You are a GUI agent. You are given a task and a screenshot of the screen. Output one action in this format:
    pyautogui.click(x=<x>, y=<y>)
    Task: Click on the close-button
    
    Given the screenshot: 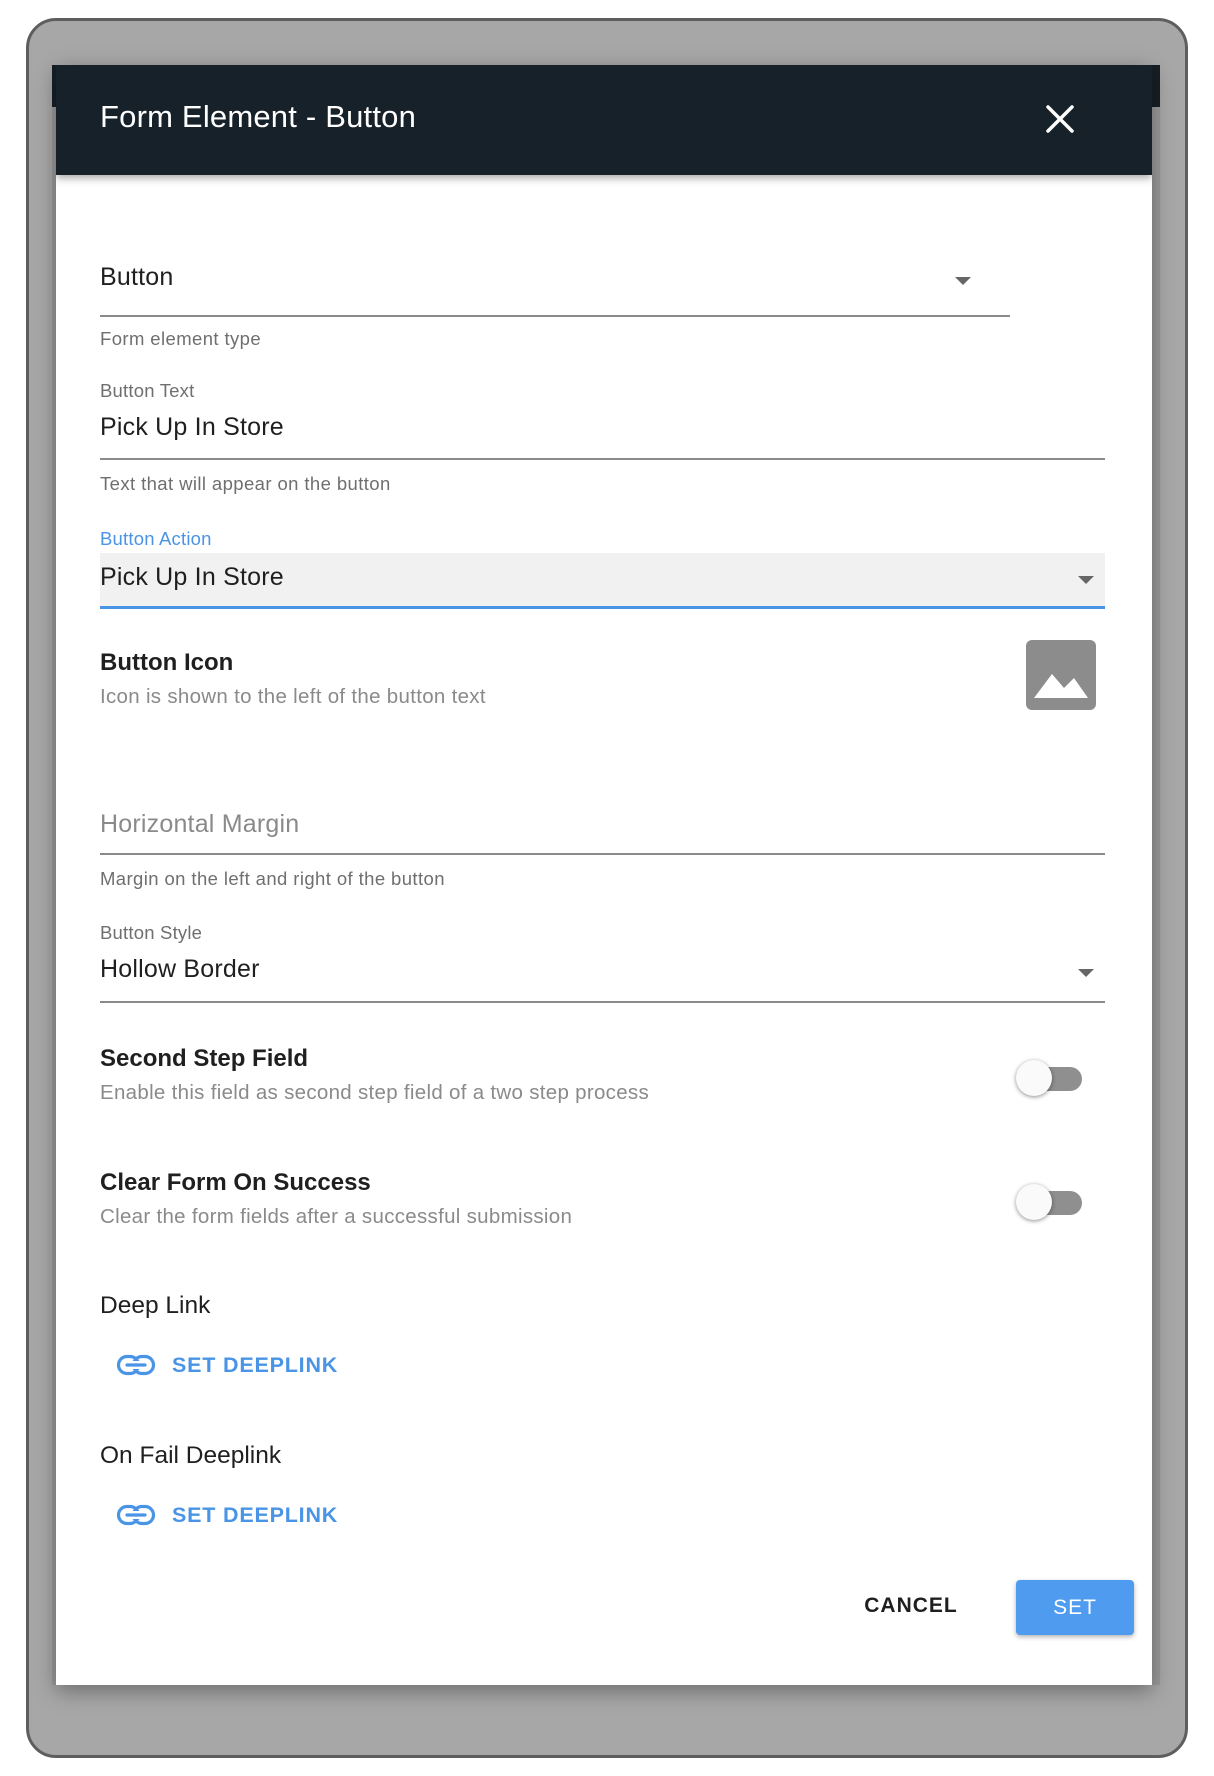 What is the action you would take?
    pyautogui.click(x=1060, y=119)
    